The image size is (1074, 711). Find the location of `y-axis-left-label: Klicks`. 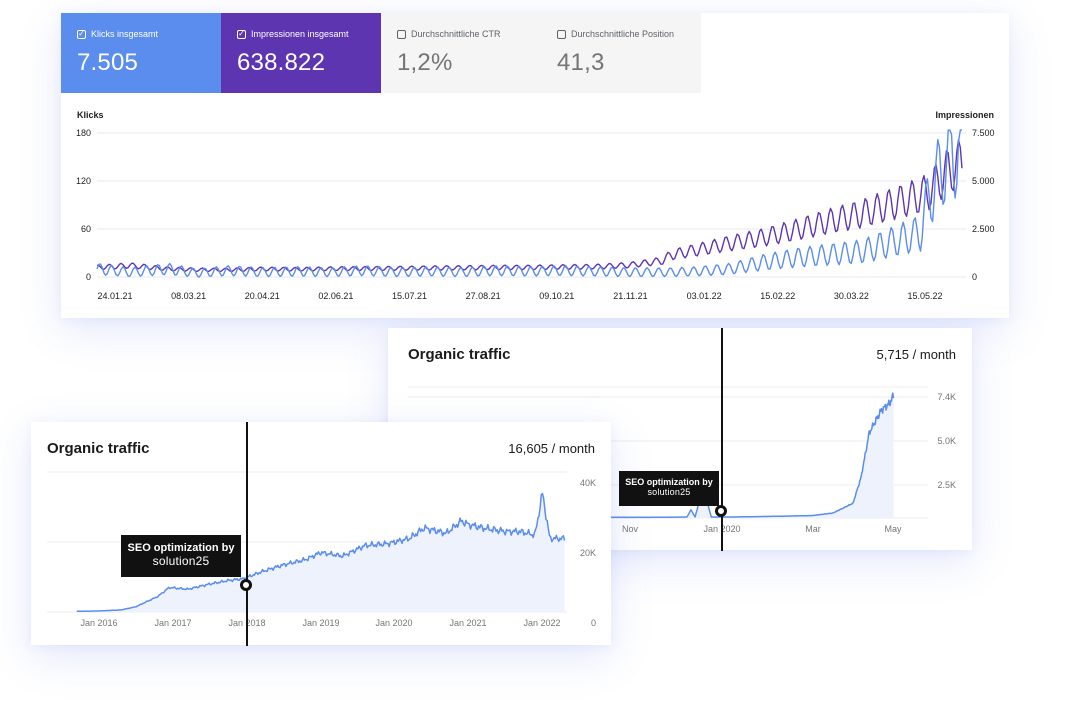

y-axis-left-label: Klicks is located at coordinates (90, 115).